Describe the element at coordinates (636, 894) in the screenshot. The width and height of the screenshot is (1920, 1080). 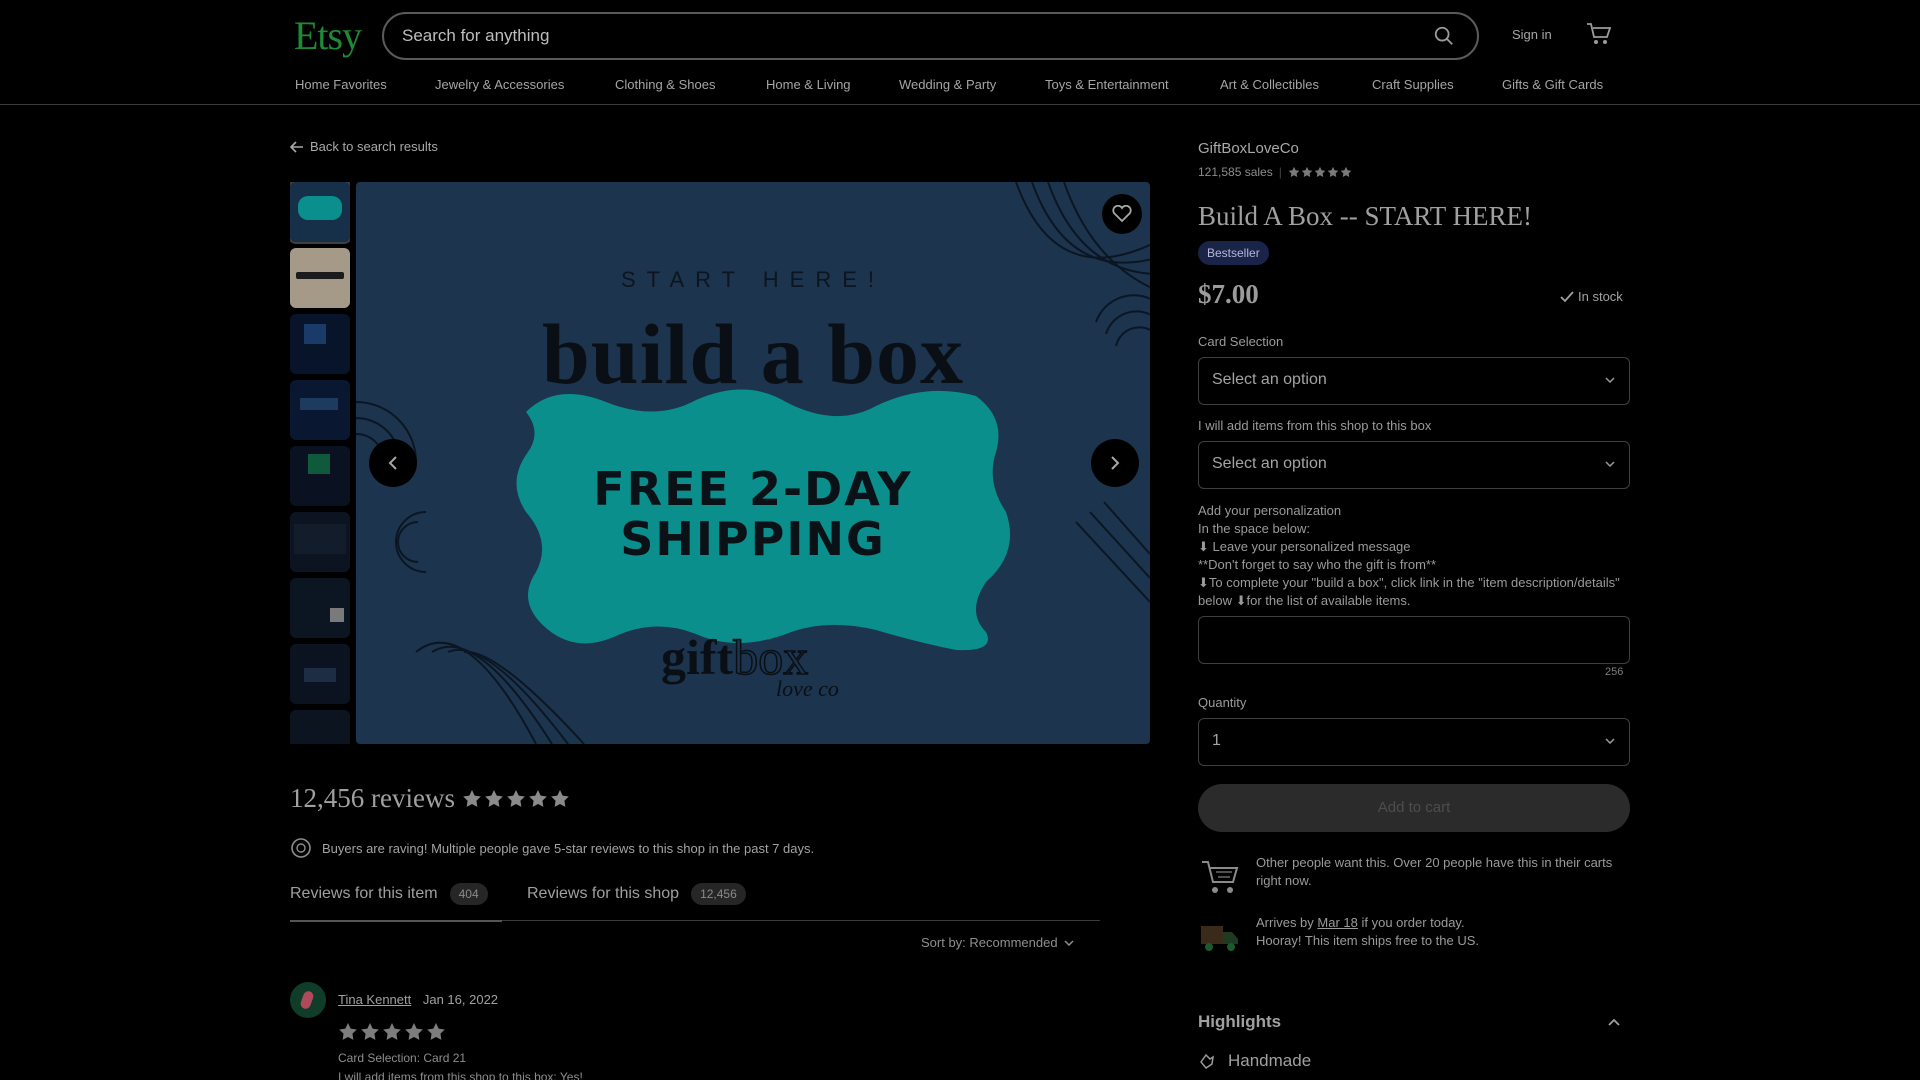
I see `tab-reviews-shop: Reviews for this shop 12,456` at that location.